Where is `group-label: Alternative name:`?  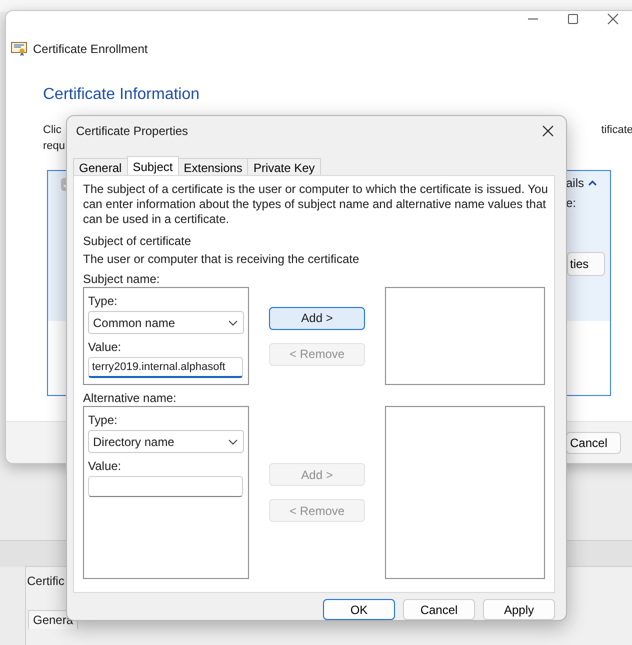 group-label: Alternative name: is located at coordinates (130, 398).